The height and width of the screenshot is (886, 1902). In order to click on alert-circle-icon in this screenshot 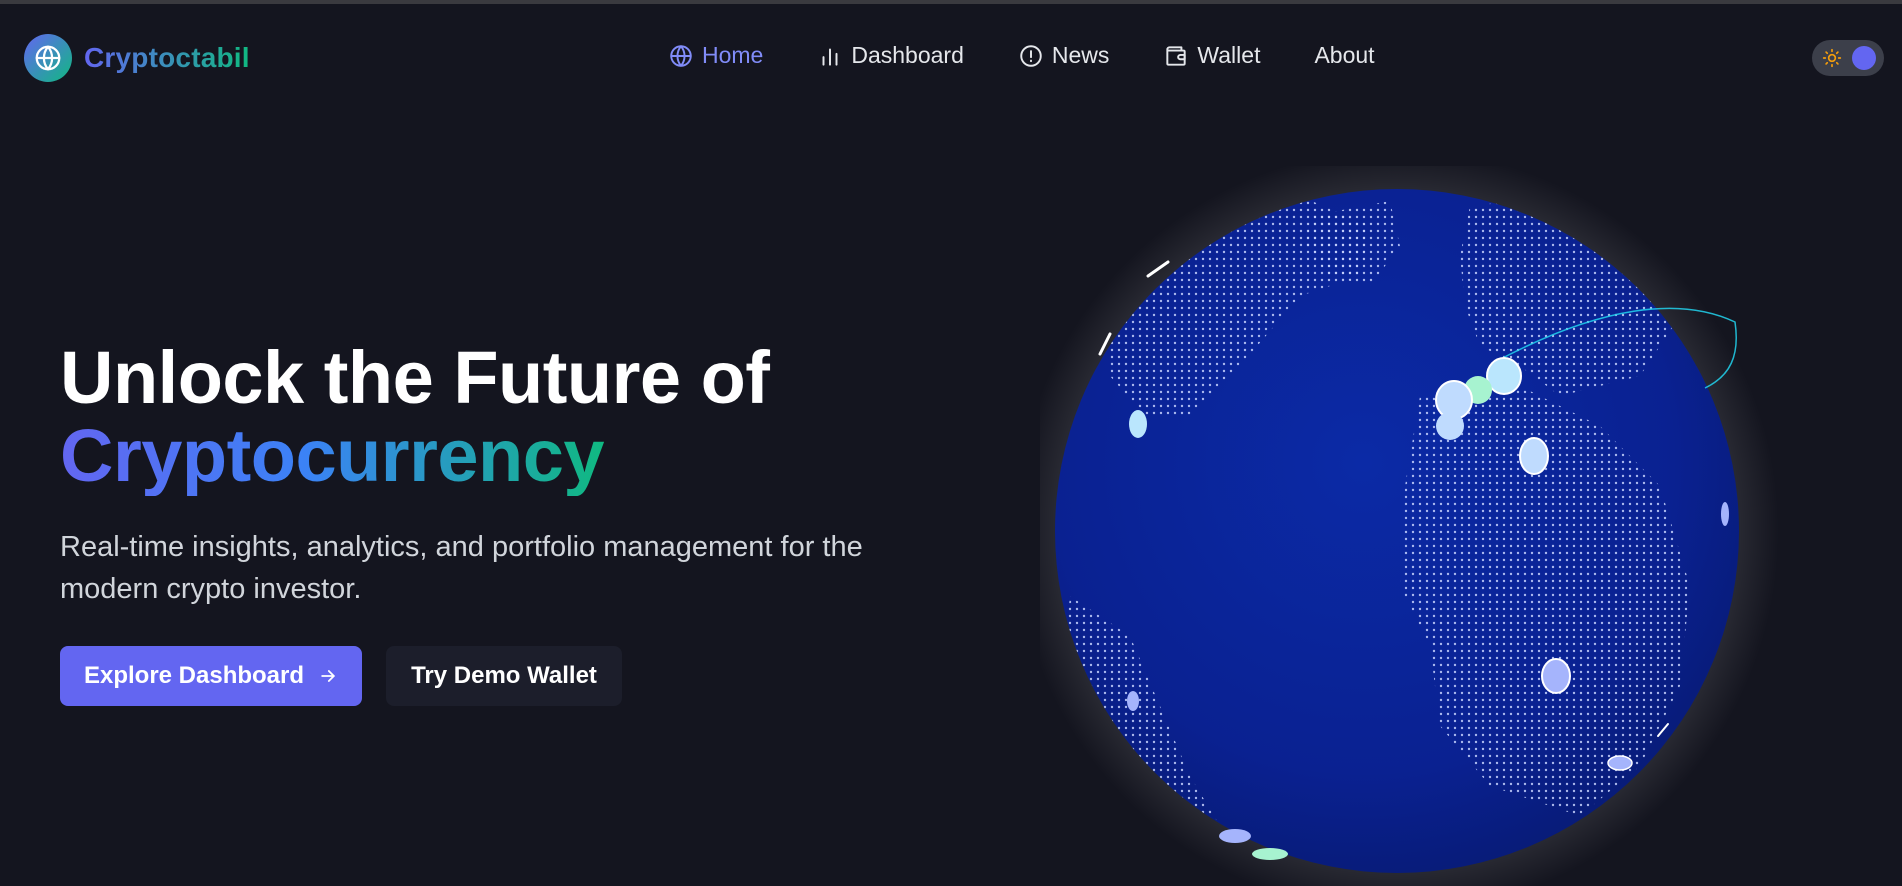, I will do `click(1031, 55)`.